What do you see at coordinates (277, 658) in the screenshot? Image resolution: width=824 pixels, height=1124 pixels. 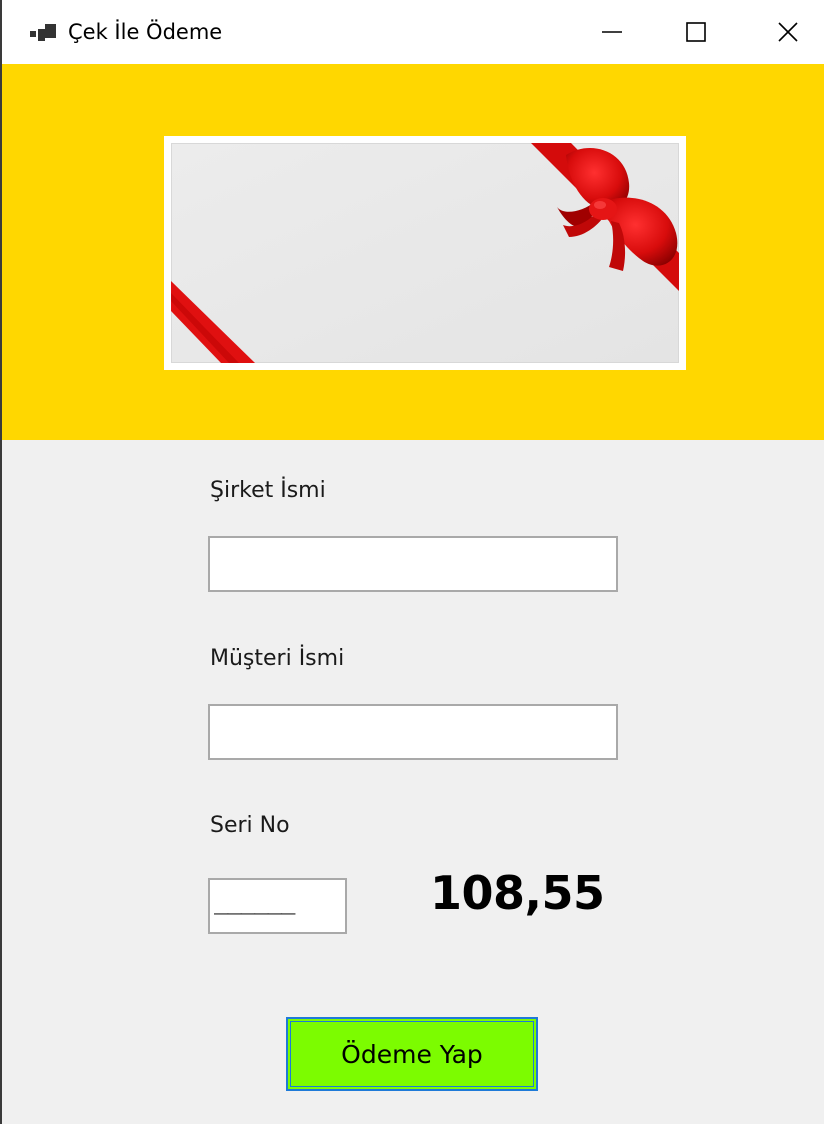 I see `customer-name-label: Müşteri İsmi` at bounding box center [277, 658].